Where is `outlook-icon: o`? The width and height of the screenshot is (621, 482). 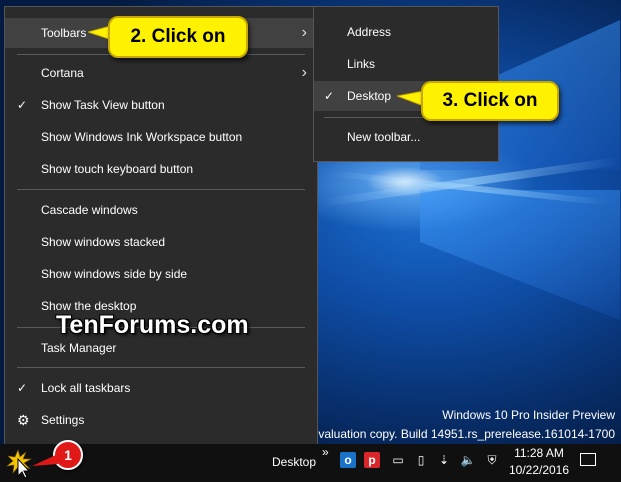 outlook-icon: o is located at coordinates (348, 460).